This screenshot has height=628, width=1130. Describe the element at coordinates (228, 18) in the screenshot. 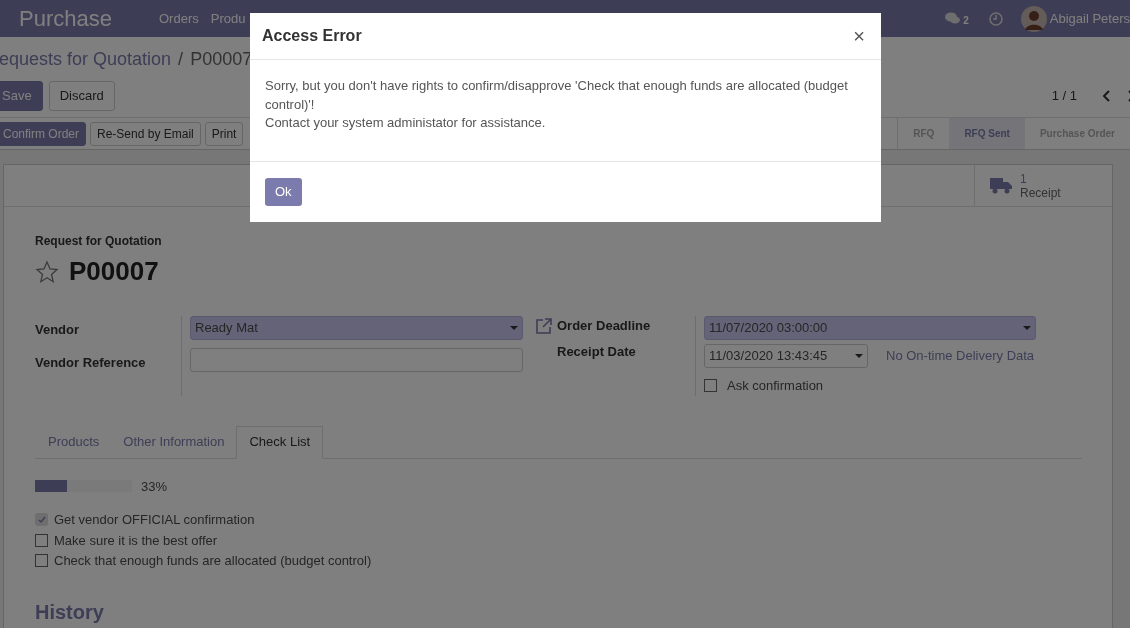

I see `menu-item: Produ` at that location.